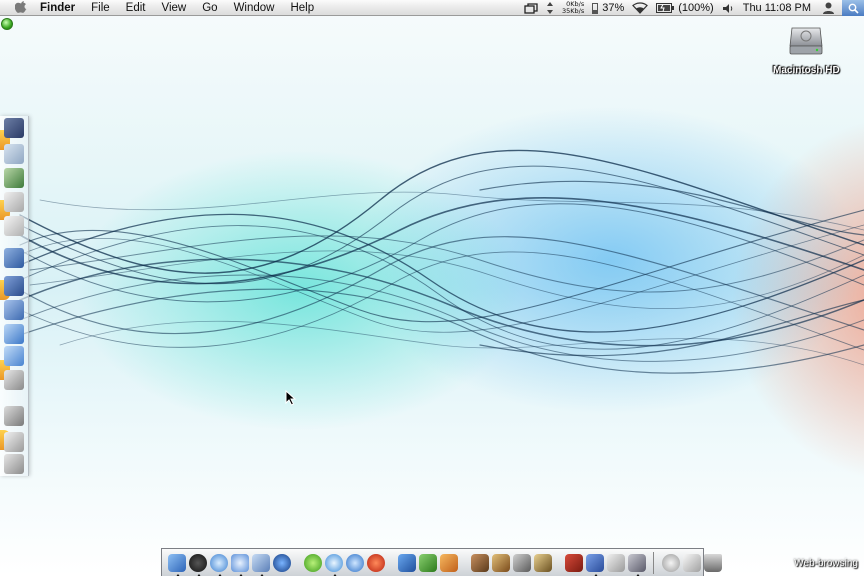 The width and height of the screenshot is (864, 576). Describe the element at coordinates (14, 202) in the screenshot. I see `drawer-music-icon` at that location.